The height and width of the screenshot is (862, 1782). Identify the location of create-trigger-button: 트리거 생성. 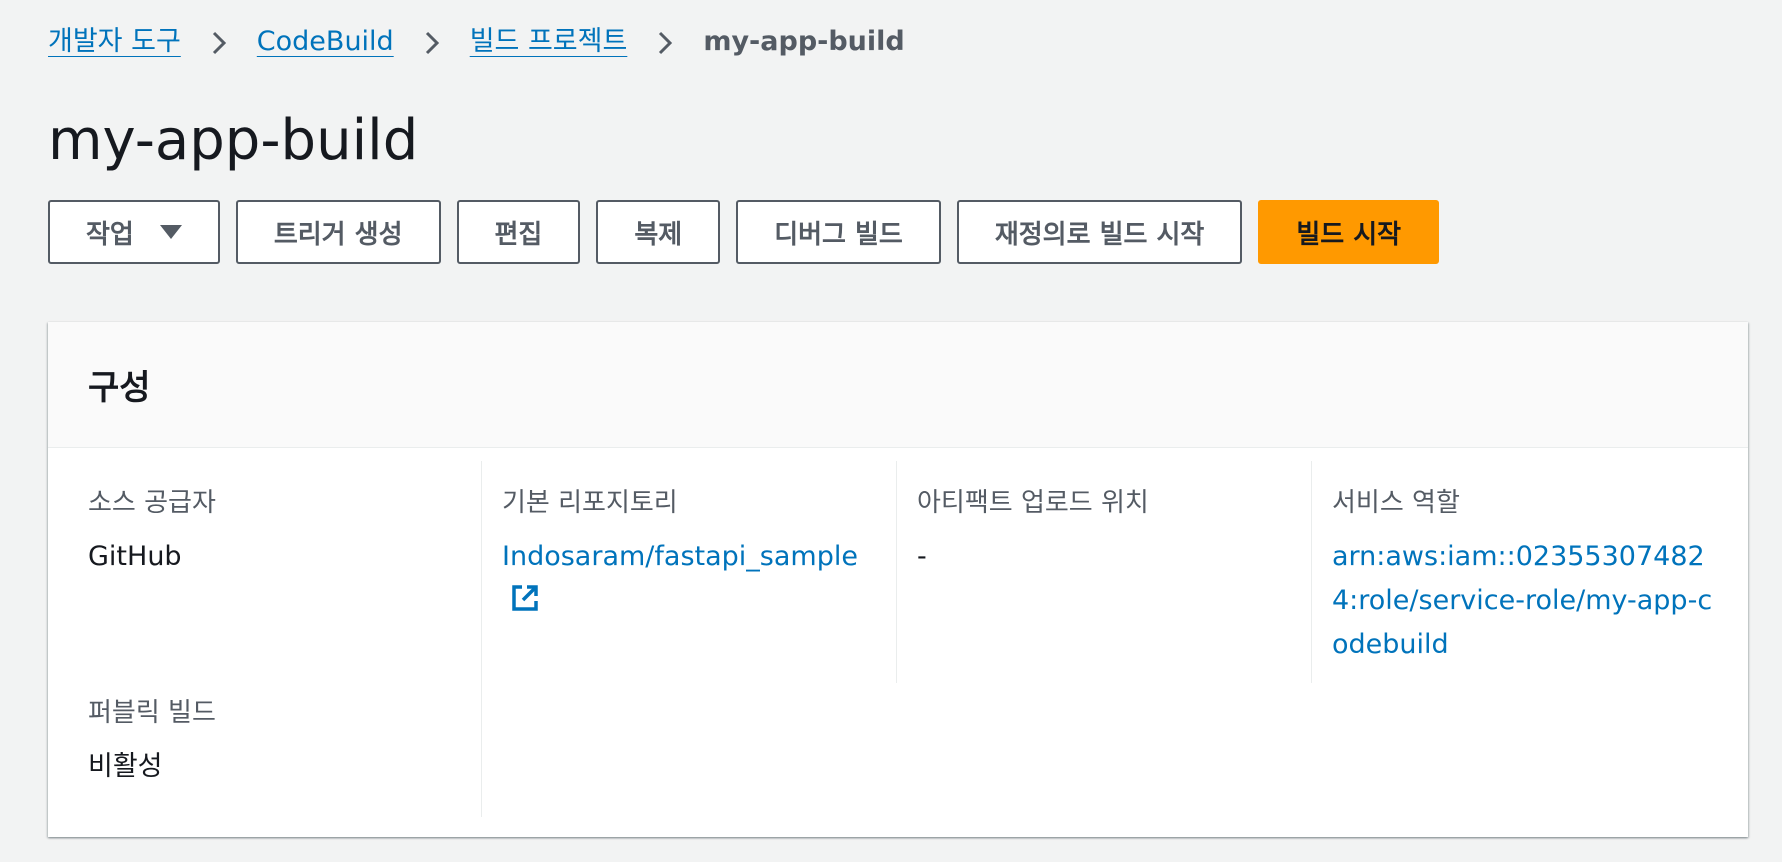
(338, 232).